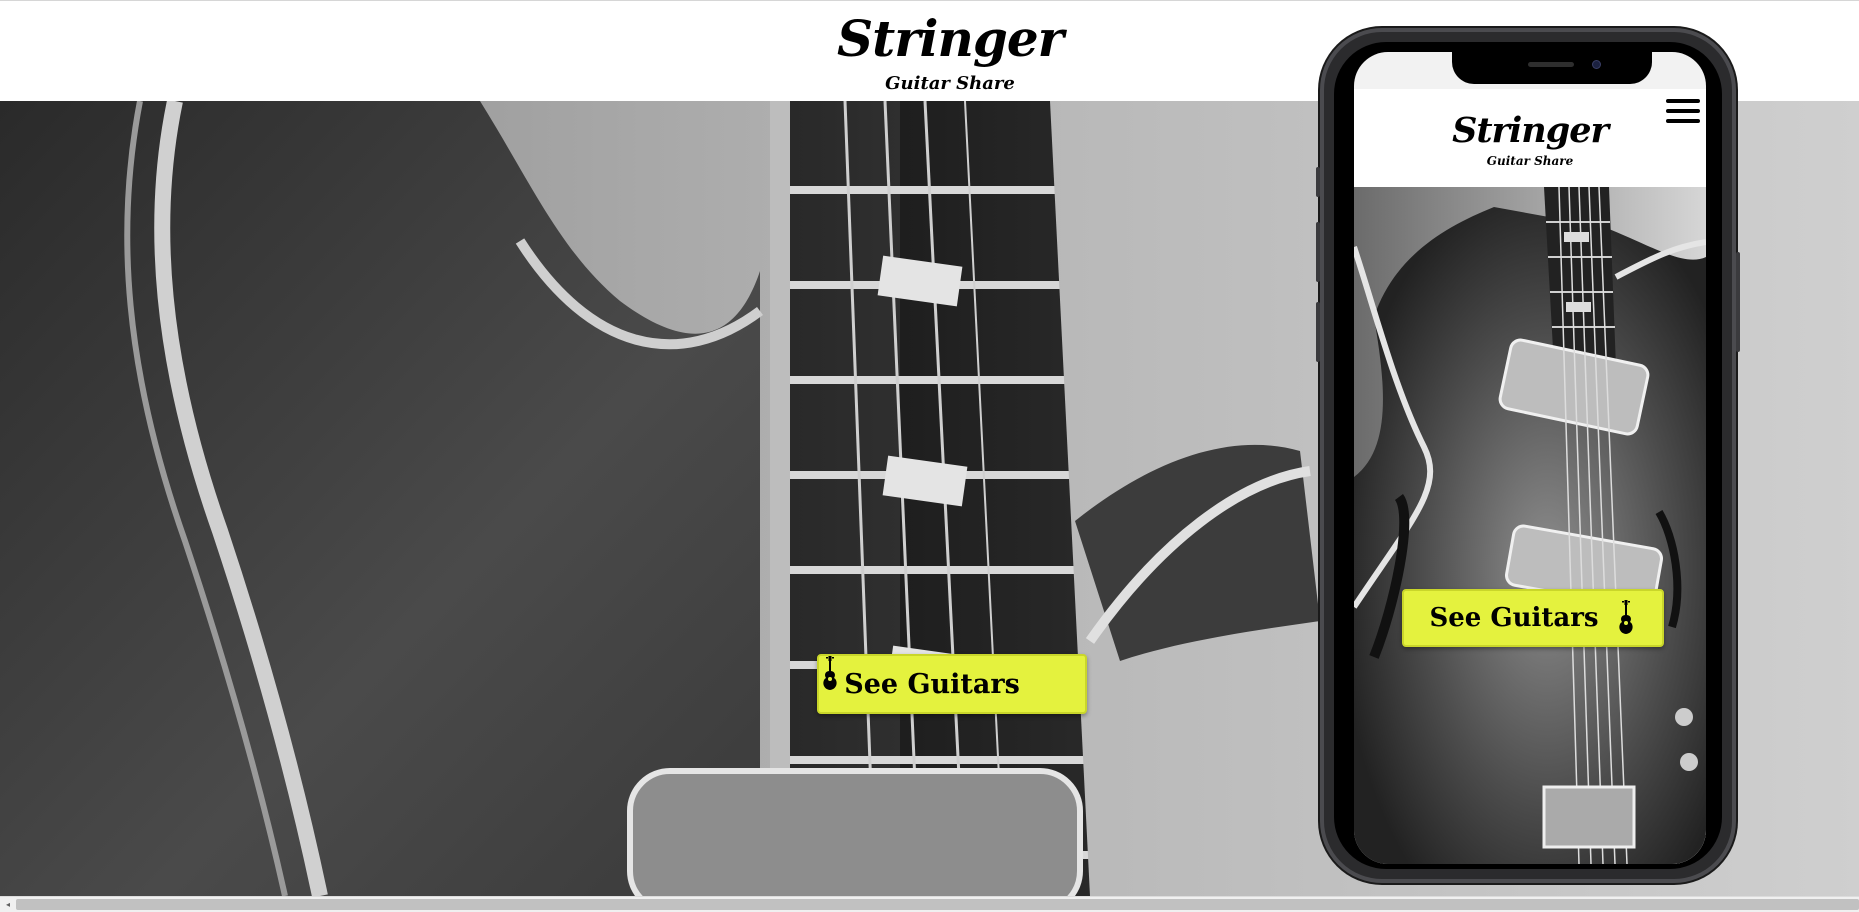  Describe the element at coordinates (8, 904) in the screenshot. I see `scroll-left-arrow-icon: ◂` at that location.